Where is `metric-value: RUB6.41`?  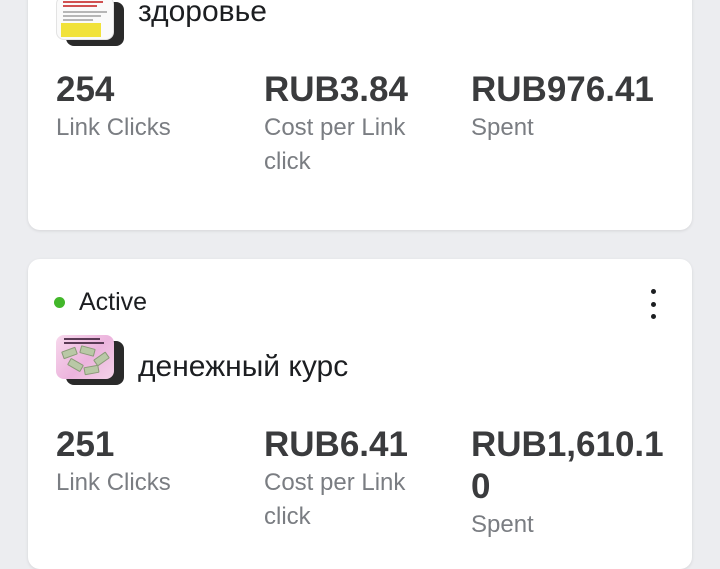 metric-value: RUB6.41 is located at coordinates (336, 444).